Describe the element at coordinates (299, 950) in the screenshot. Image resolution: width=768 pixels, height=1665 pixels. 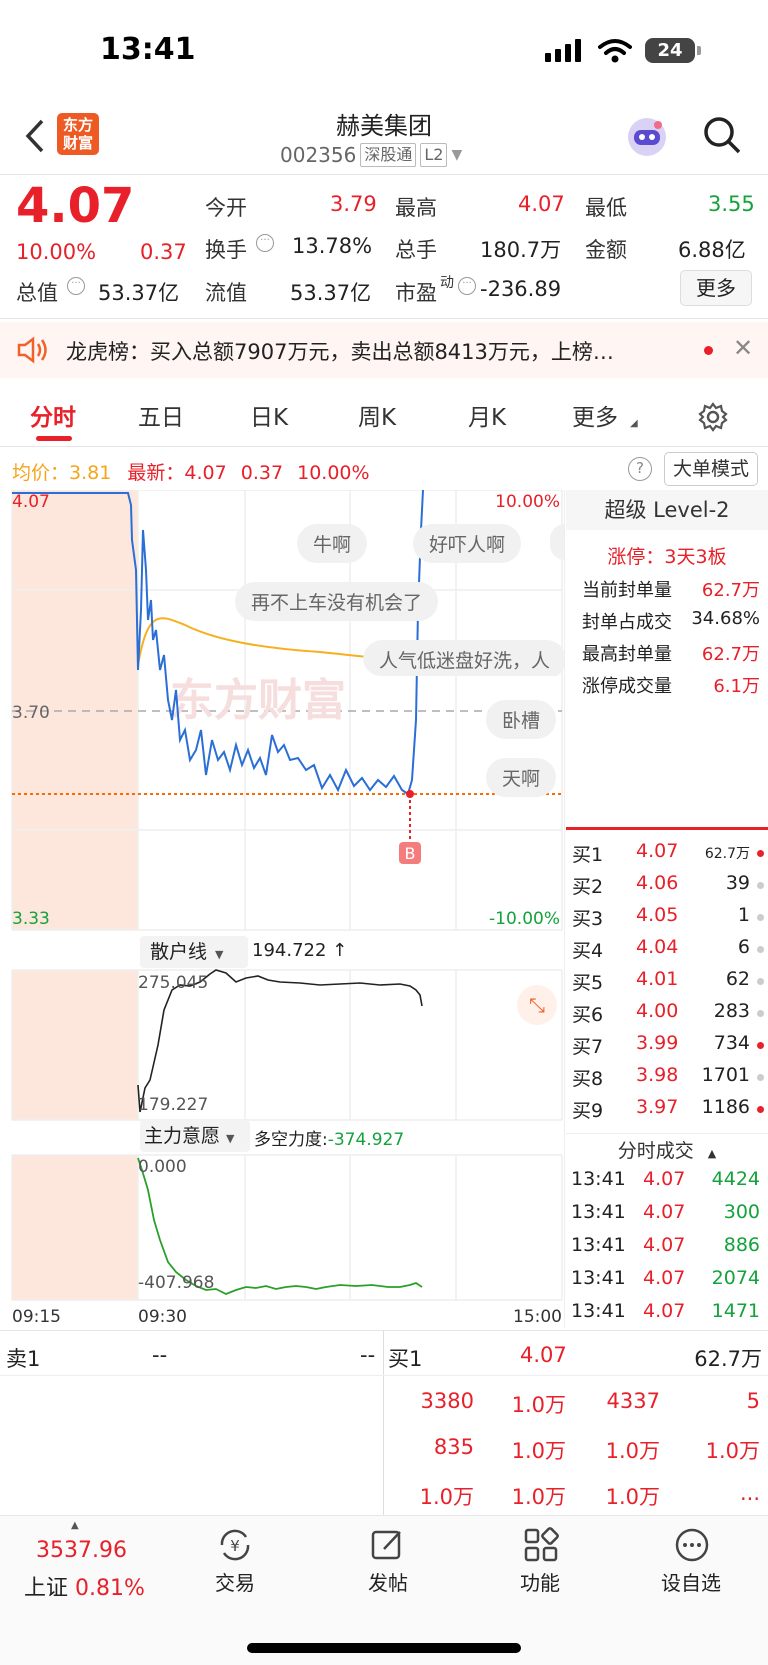
I see `retail-value-row: 194.722 ↑` at that location.